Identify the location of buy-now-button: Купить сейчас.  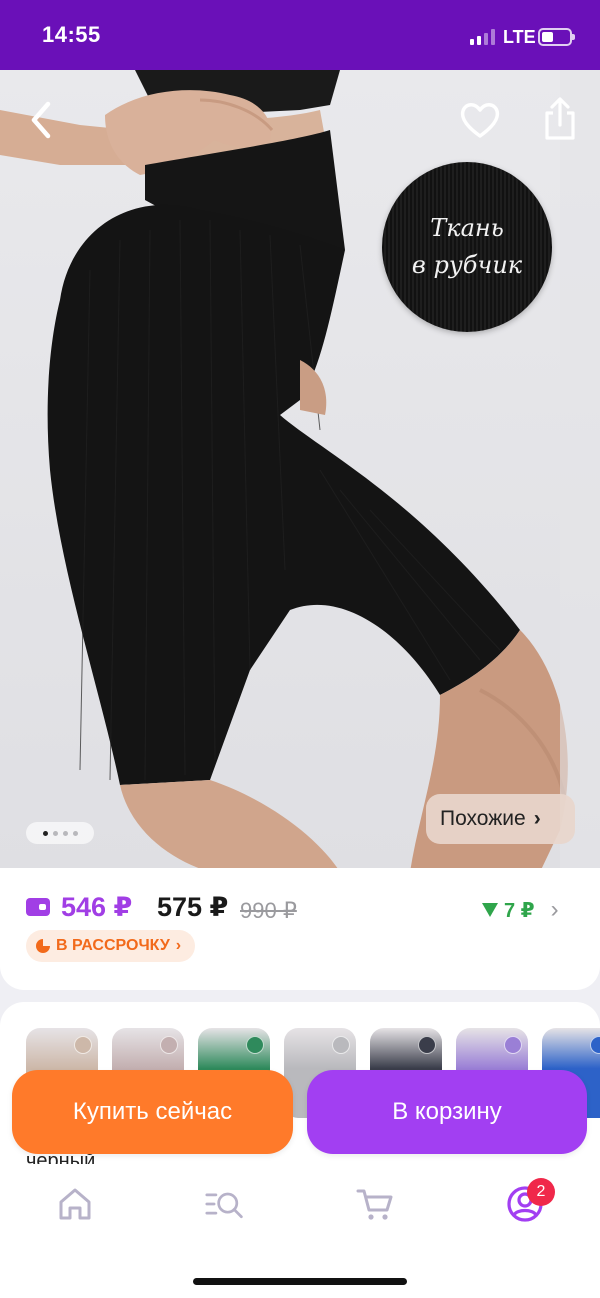
(152, 1112).